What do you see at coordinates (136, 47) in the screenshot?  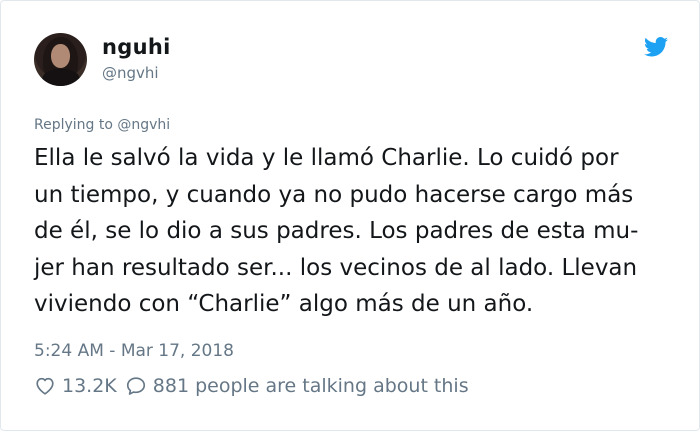 I see `user-name: nguhi` at bounding box center [136, 47].